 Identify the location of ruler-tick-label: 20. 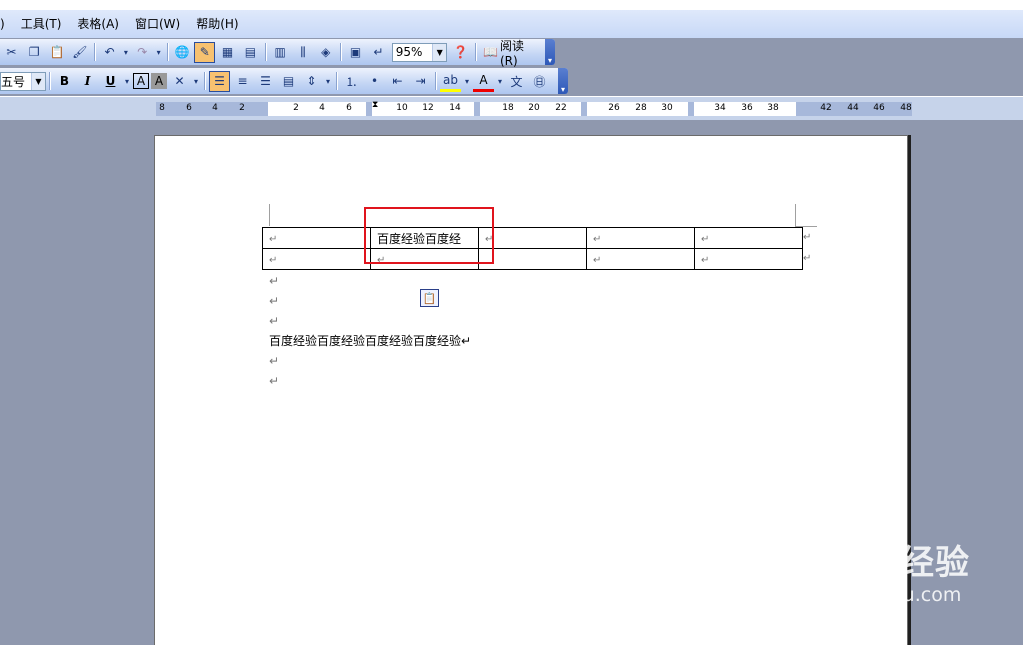
(534, 108).